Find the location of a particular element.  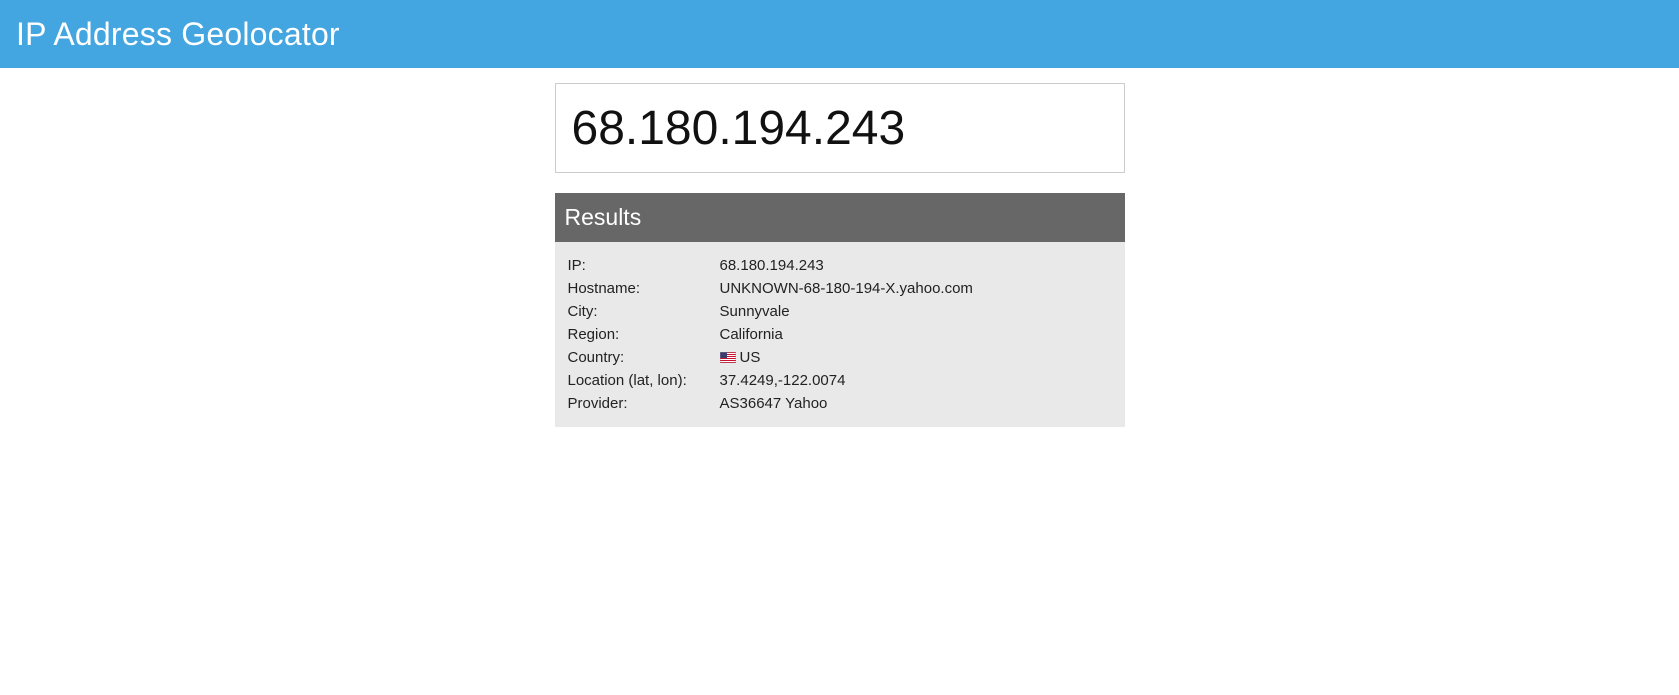

result-row-provider: Provider: AS36647 Yahoo is located at coordinates (770, 403).